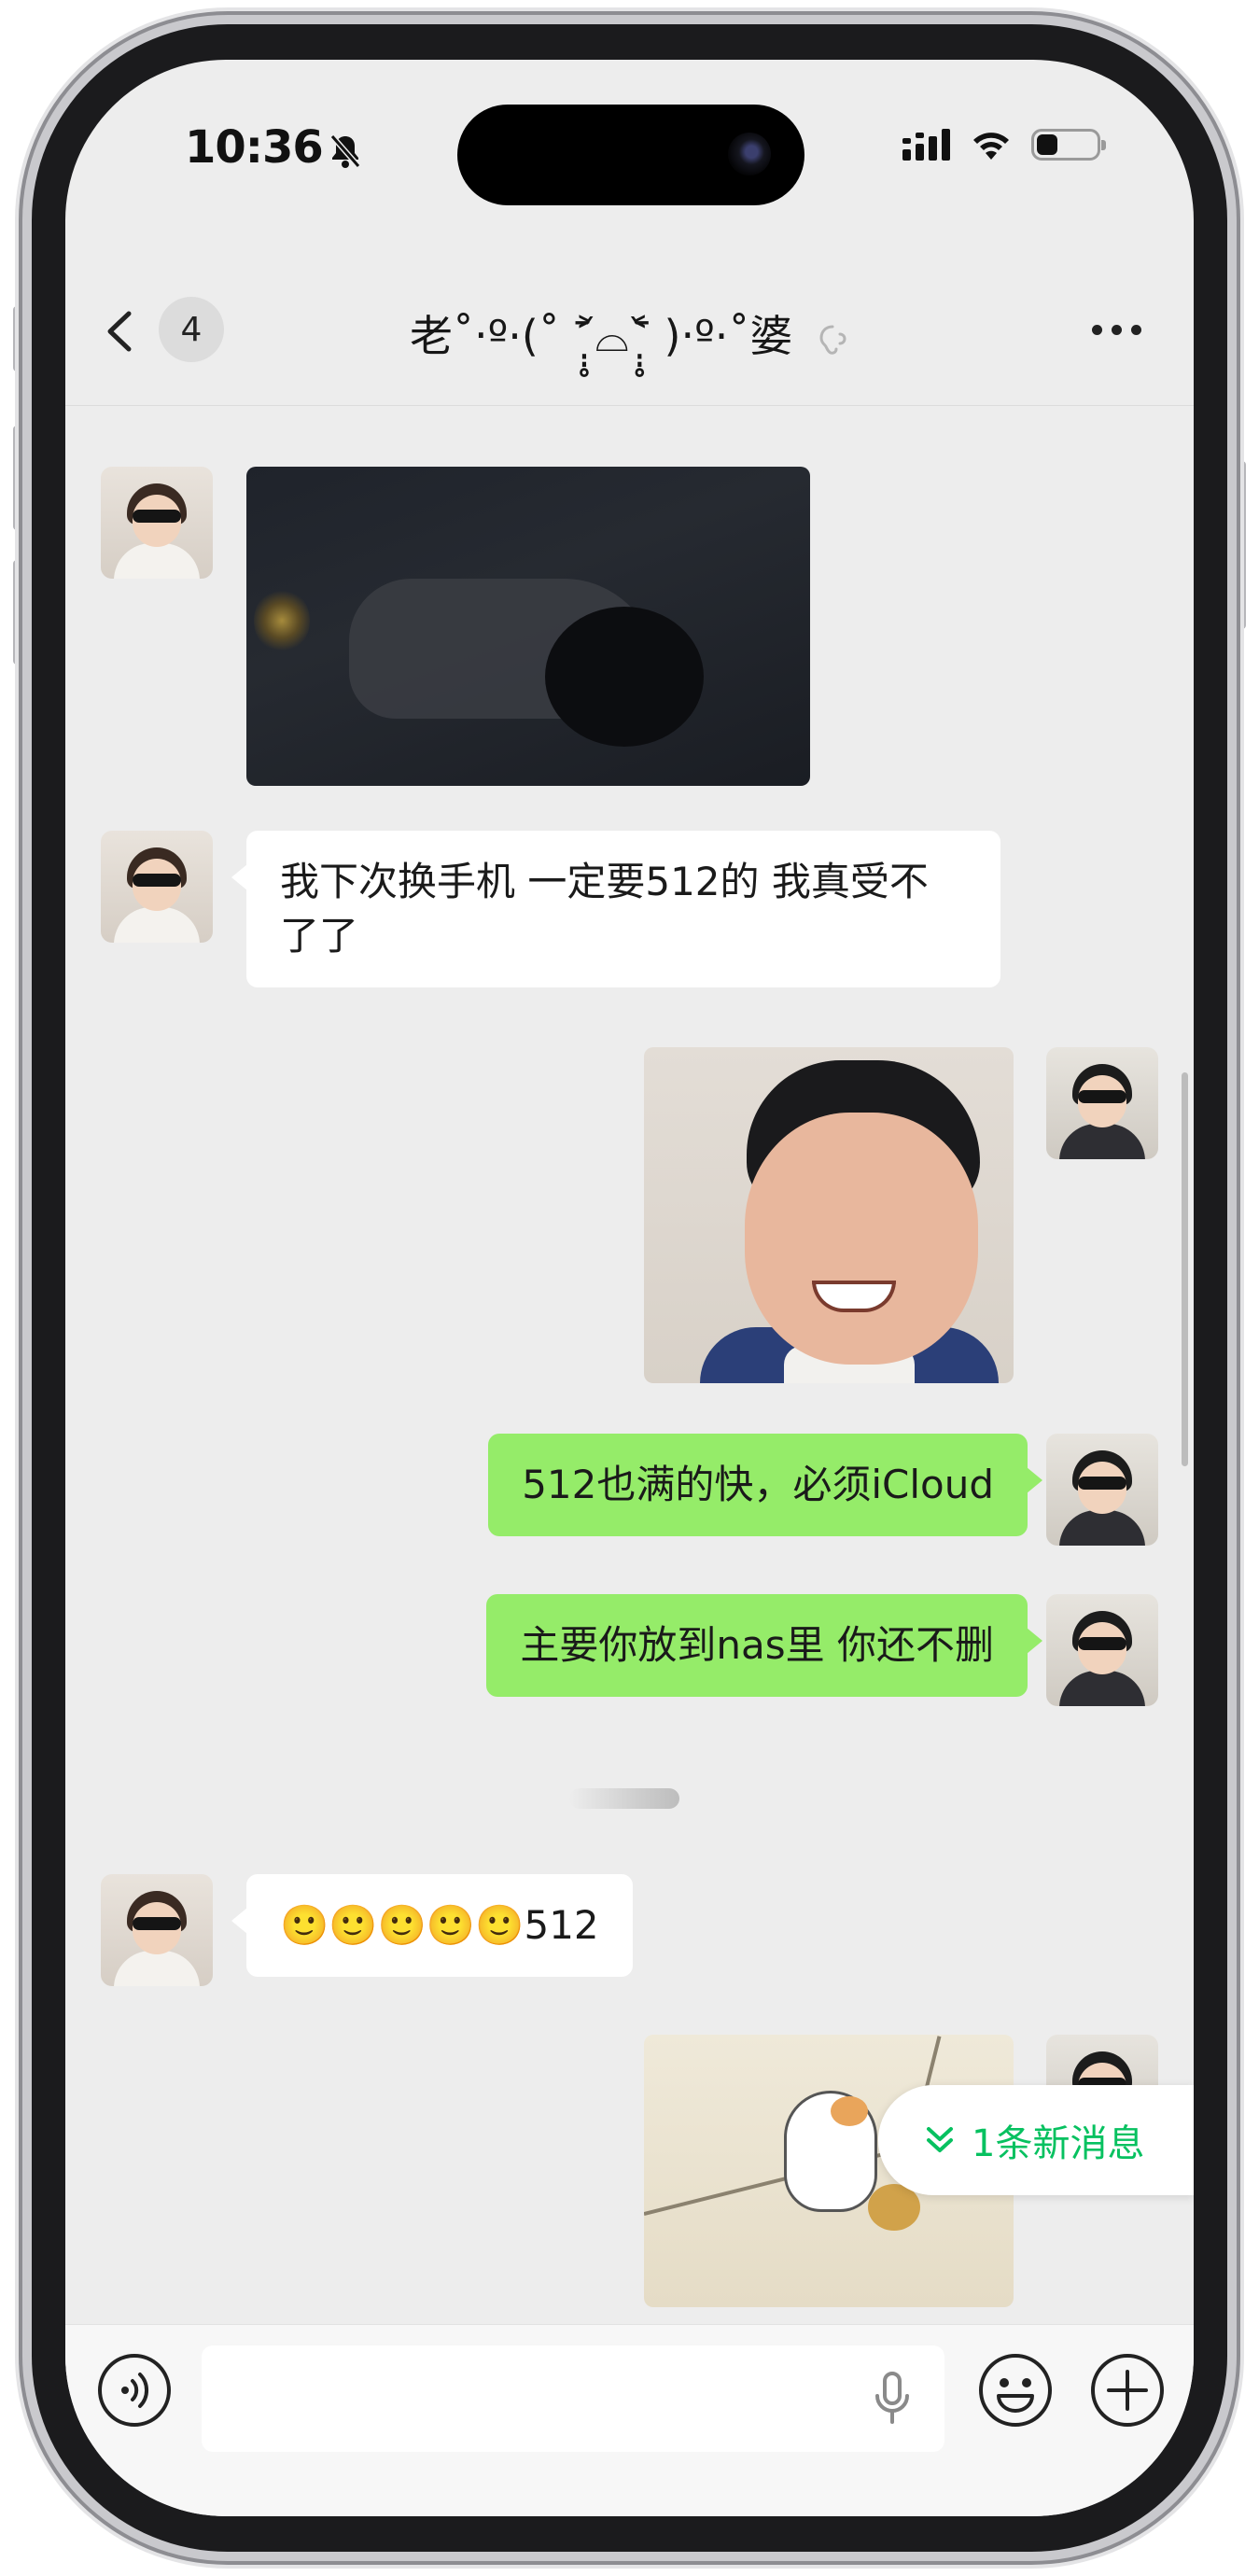 This screenshot has width=1259, height=2576. What do you see at coordinates (991, 146) in the screenshot?
I see `wifi-icon` at bounding box center [991, 146].